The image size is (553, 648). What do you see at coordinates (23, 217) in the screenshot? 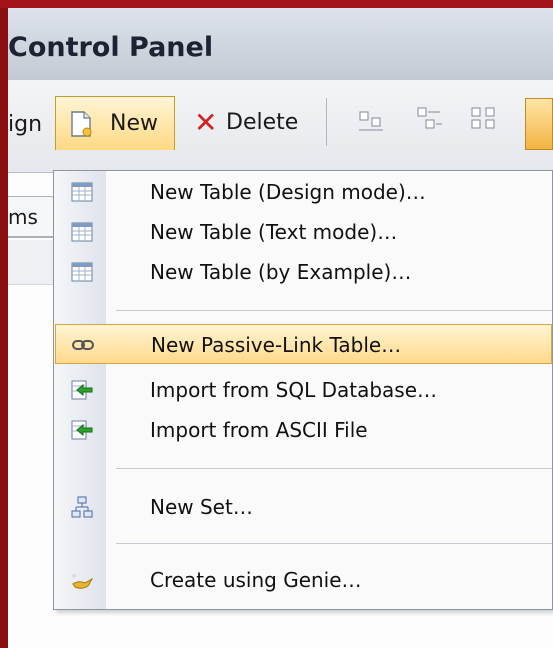
I see `tab-label-fragment: ms` at bounding box center [23, 217].